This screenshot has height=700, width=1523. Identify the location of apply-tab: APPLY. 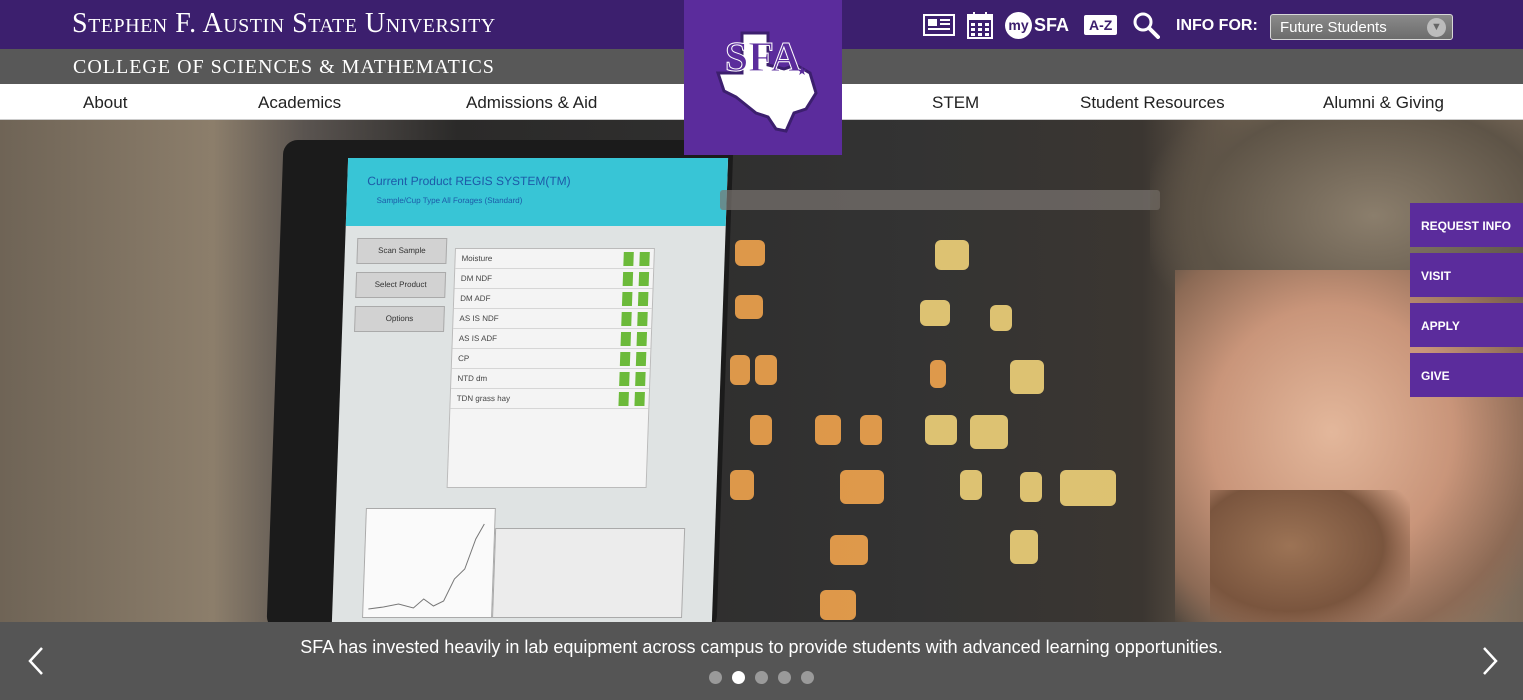
(1466, 325).